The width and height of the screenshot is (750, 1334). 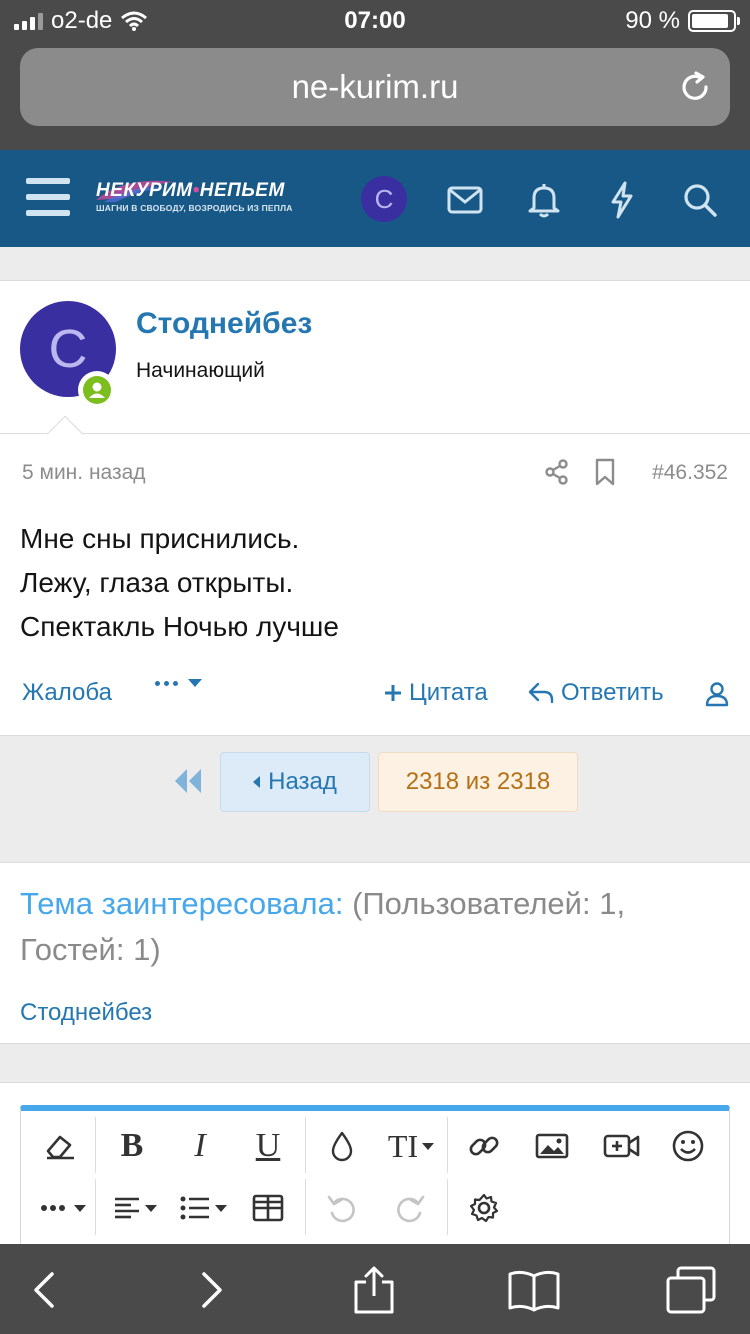 I want to click on italic-label: I, so click(x=200, y=1145).